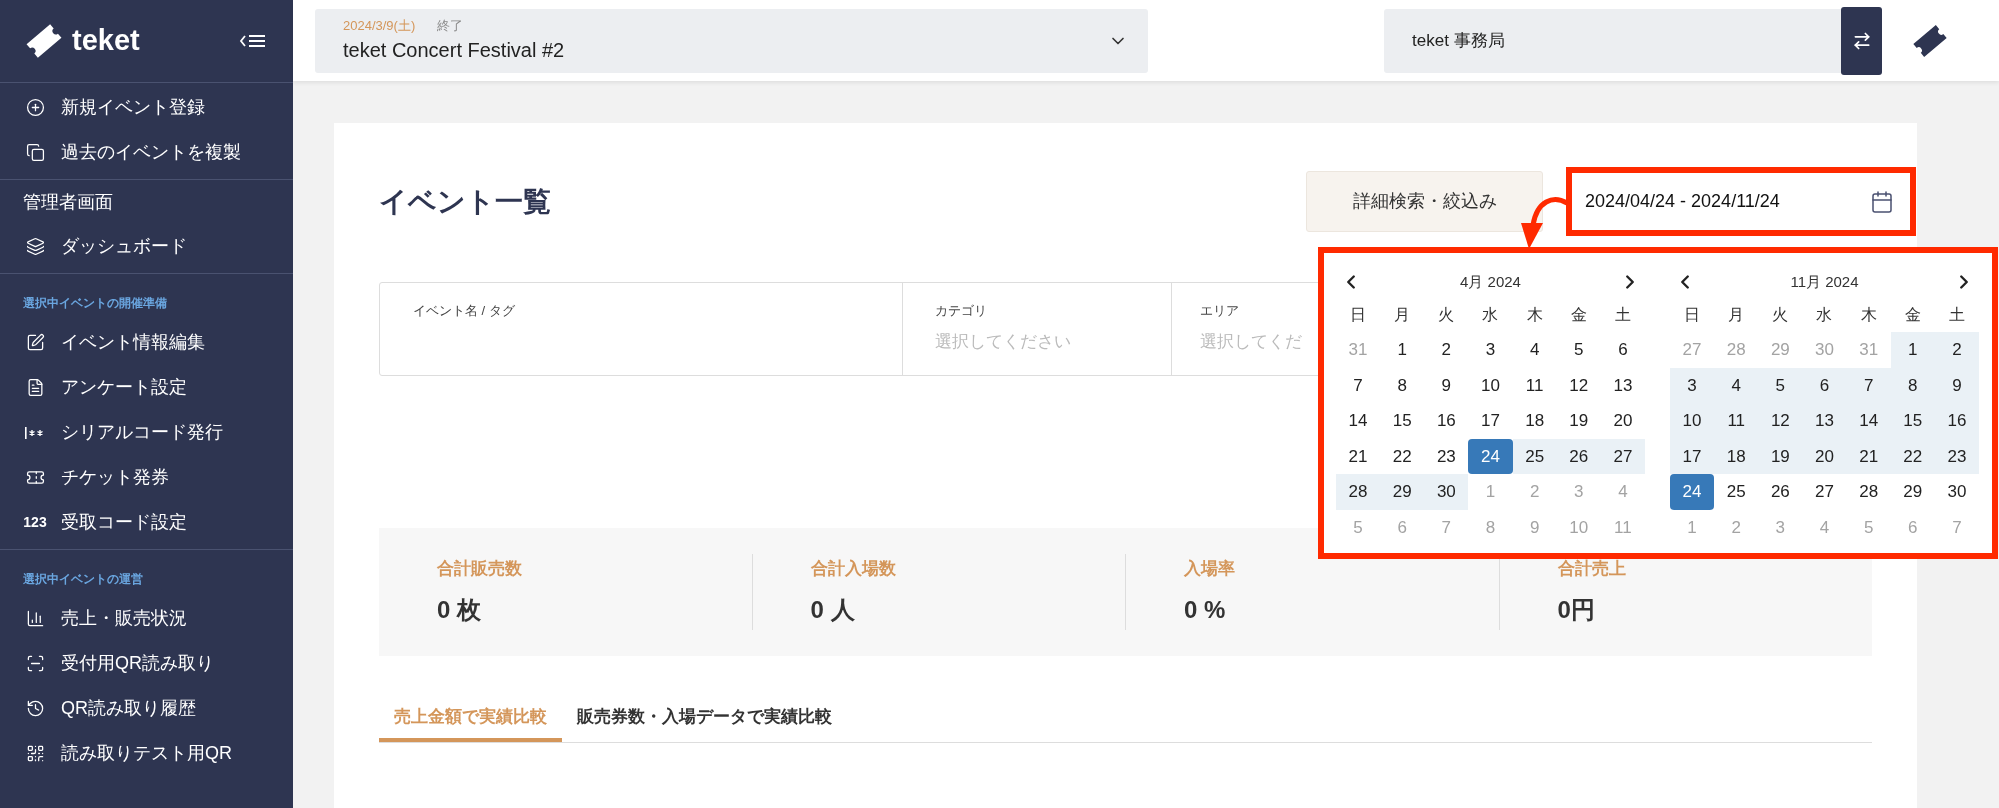  What do you see at coordinates (35, 107) in the screenshot?
I see `plus-circle-icon` at bounding box center [35, 107].